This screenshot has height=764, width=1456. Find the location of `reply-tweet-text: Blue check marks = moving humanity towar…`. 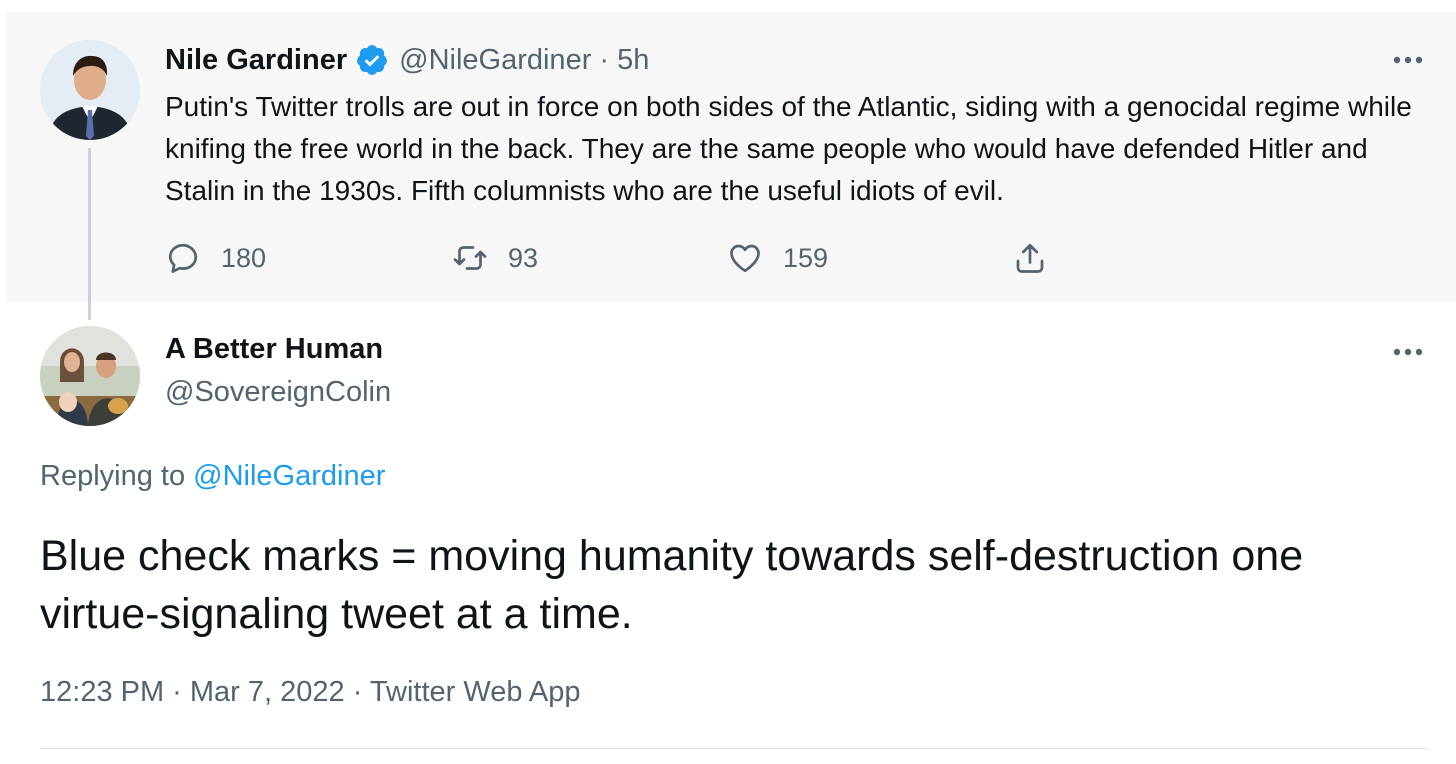

reply-tweet-text: Blue check marks = moving humanity towar… is located at coordinates (672, 585).